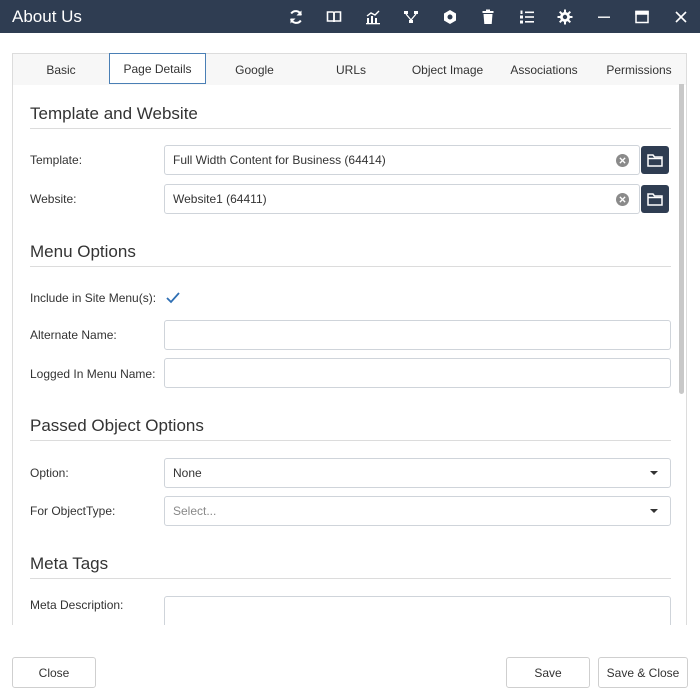  Describe the element at coordinates (56, 160) in the screenshot. I see `template-label: Template:` at that location.